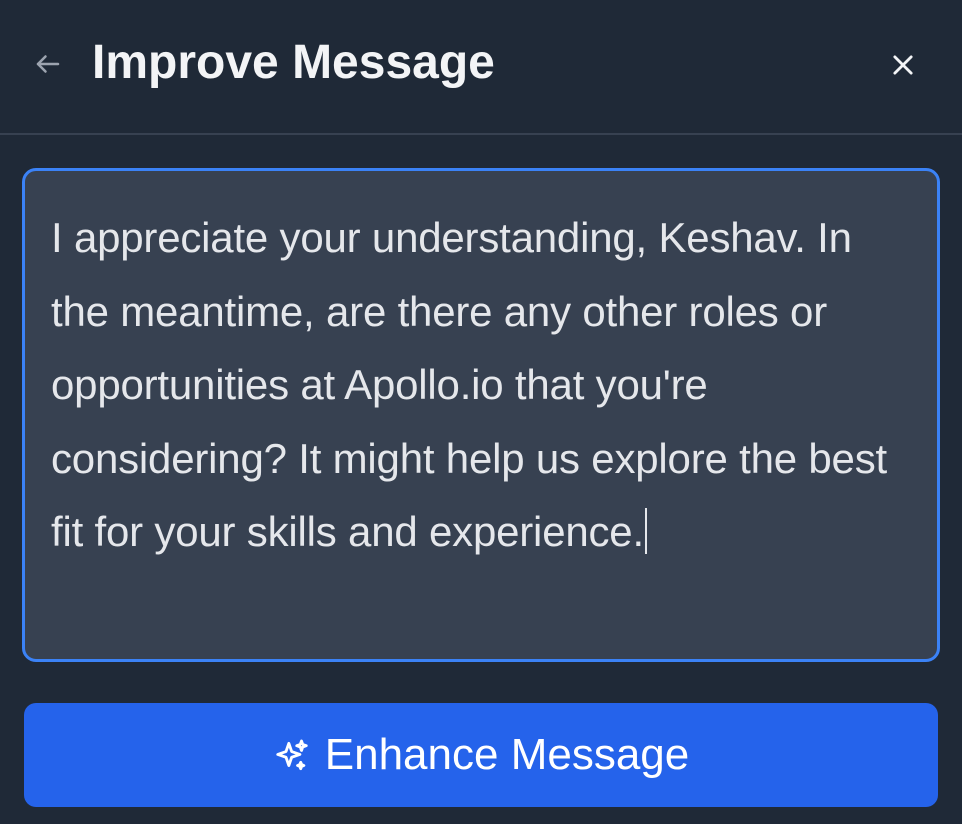 The height and width of the screenshot is (824, 962). What do you see at coordinates (507, 754) in the screenshot?
I see `enhance-message-label: Enhance Message` at bounding box center [507, 754].